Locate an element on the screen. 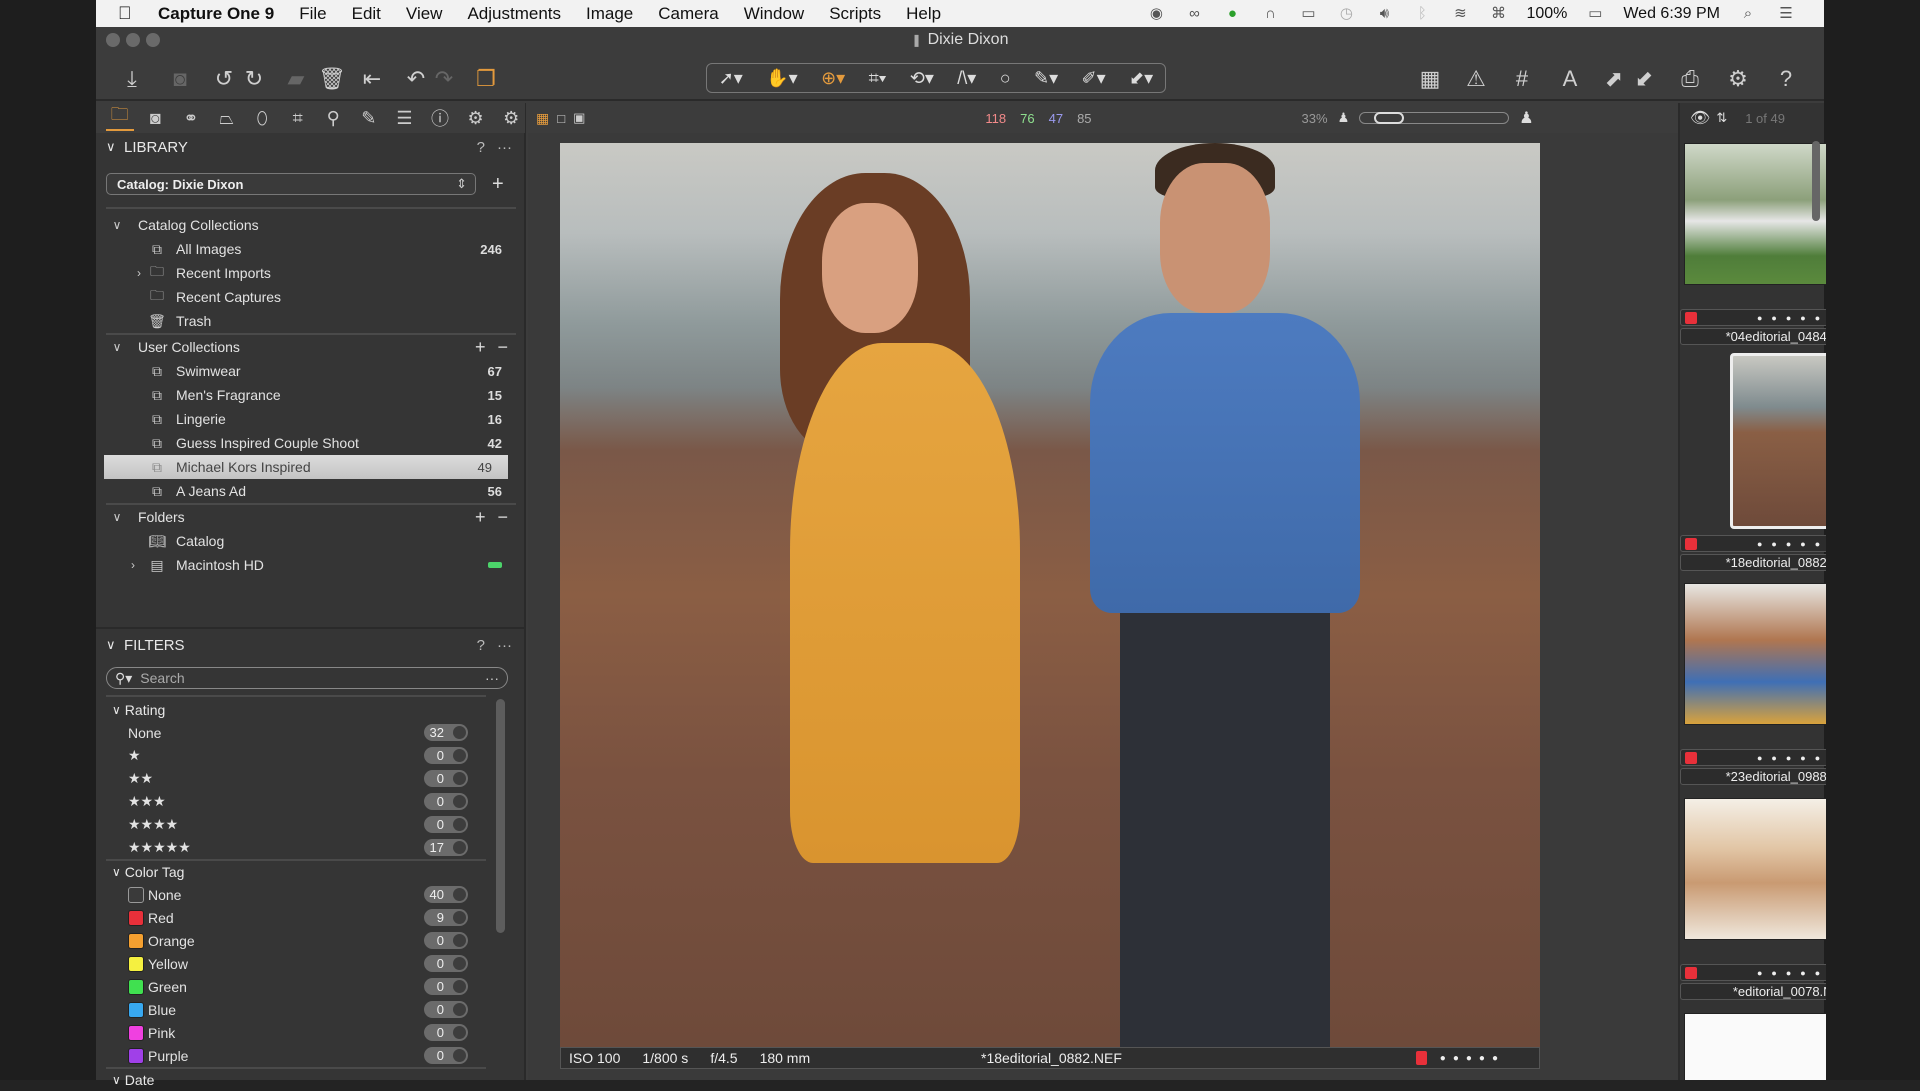  menu-window: Window is located at coordinates (774, 14).